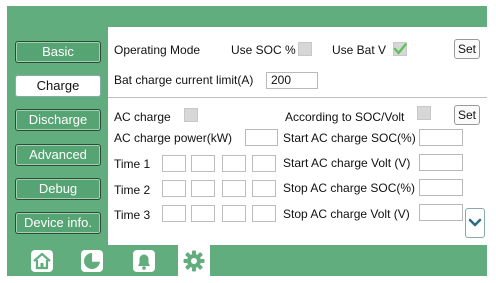 Image resolution: width=496 pixels, height=283 pixels. What do you see at coordinates (157, 50) in the screenshot?
I see `operating-mode-label: Operating Mode` at bounding box center [157, 50].